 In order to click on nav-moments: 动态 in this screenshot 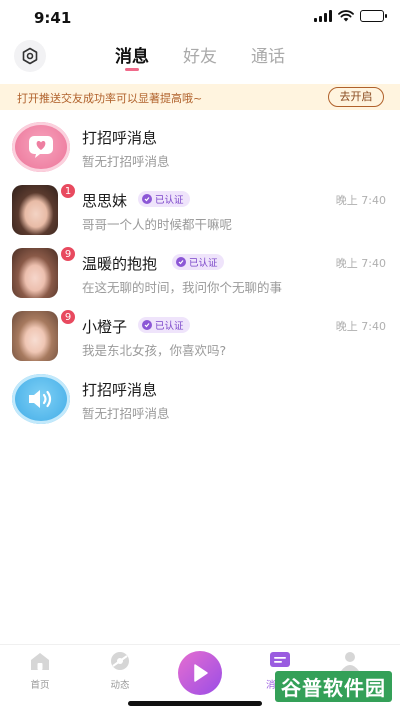, I will do `click(120, 671)`.